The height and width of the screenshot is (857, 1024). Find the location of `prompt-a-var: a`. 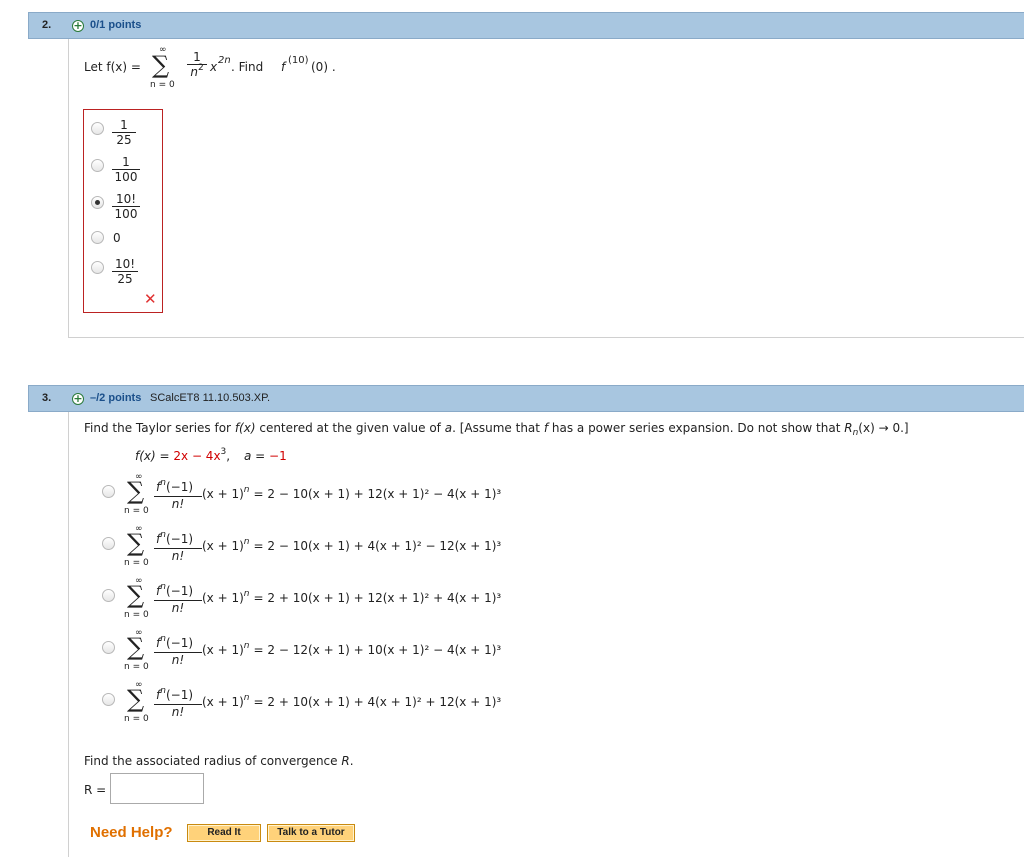

prompt-a-var: a is located at coordinates (448, 428).